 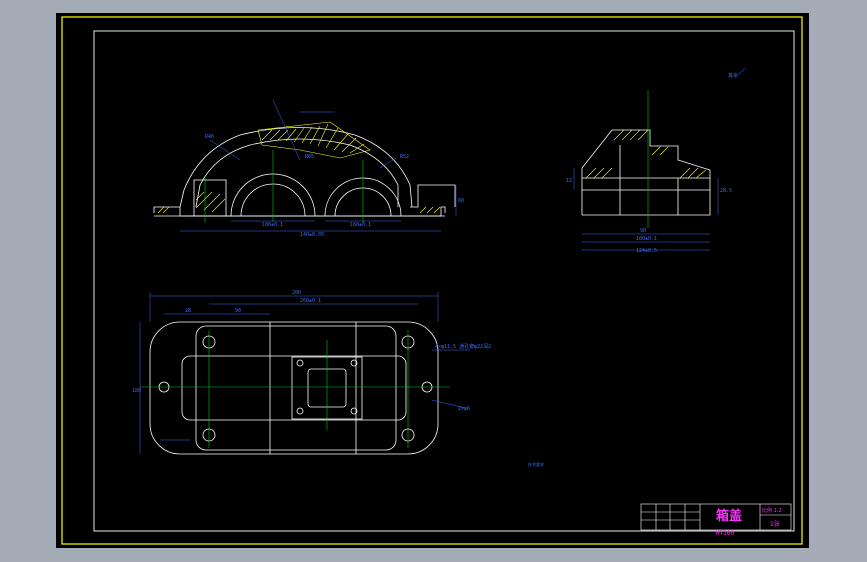 I want to click on front-dim-height: 60, so click(x=461, y=201).